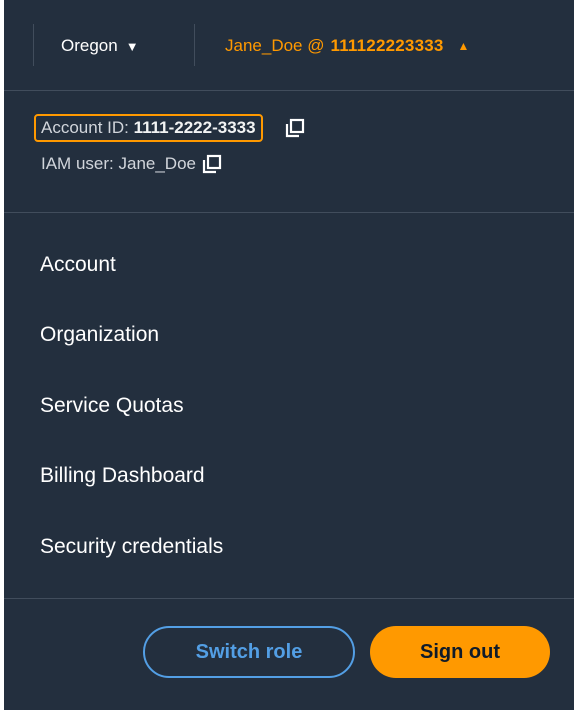 This screenshot has width=577, height=710. Describe the element at coordinates (387, 45) in the screenshot. I see `account-number: 111122223333` at that location.